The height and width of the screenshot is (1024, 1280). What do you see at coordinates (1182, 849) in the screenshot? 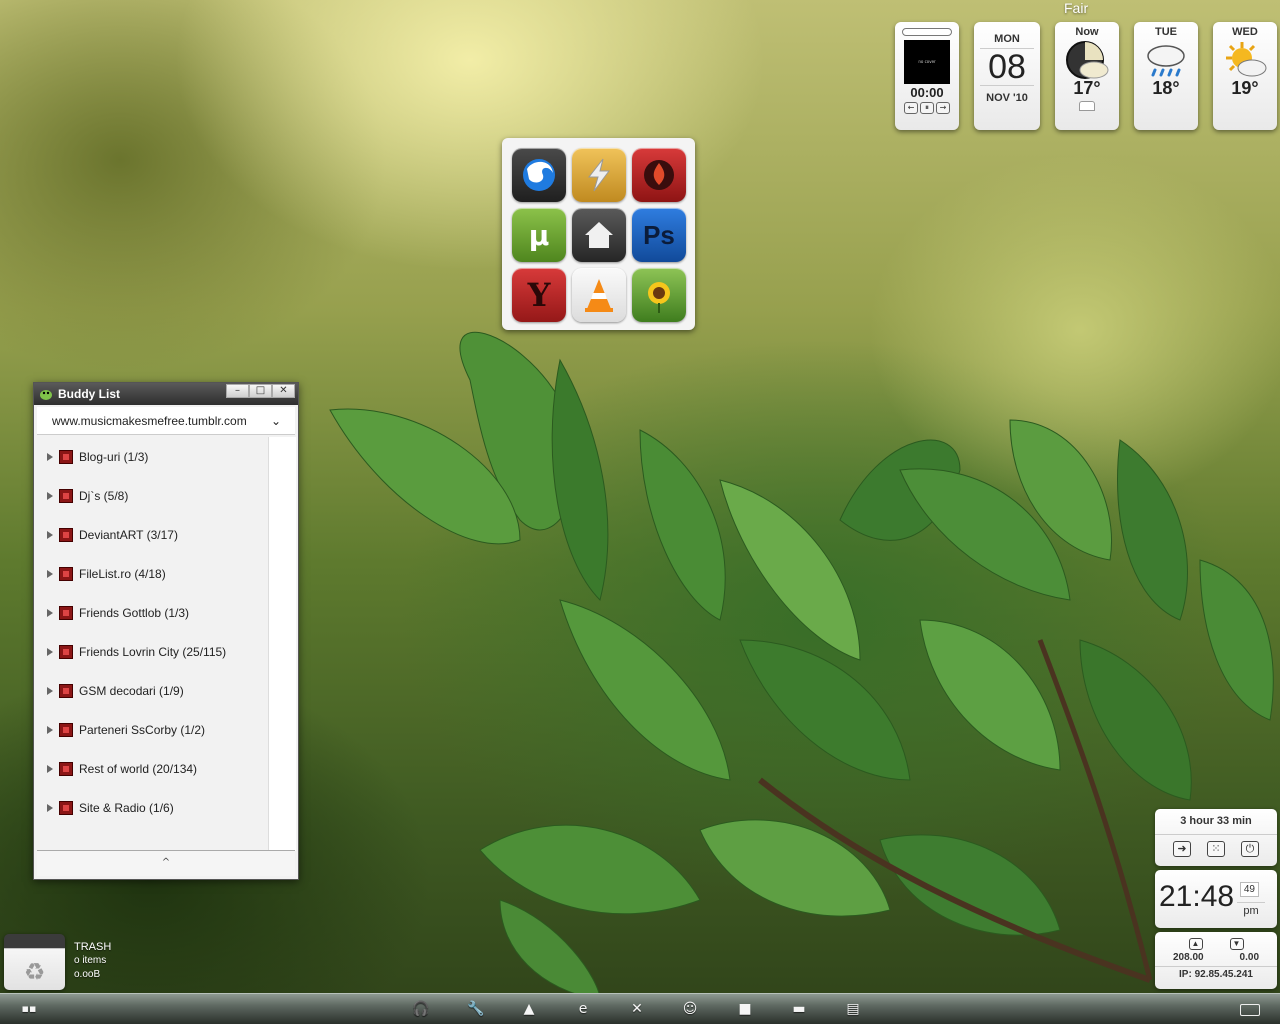
I see `logoff-icon: ➜` at bounding box center [1182, 849].